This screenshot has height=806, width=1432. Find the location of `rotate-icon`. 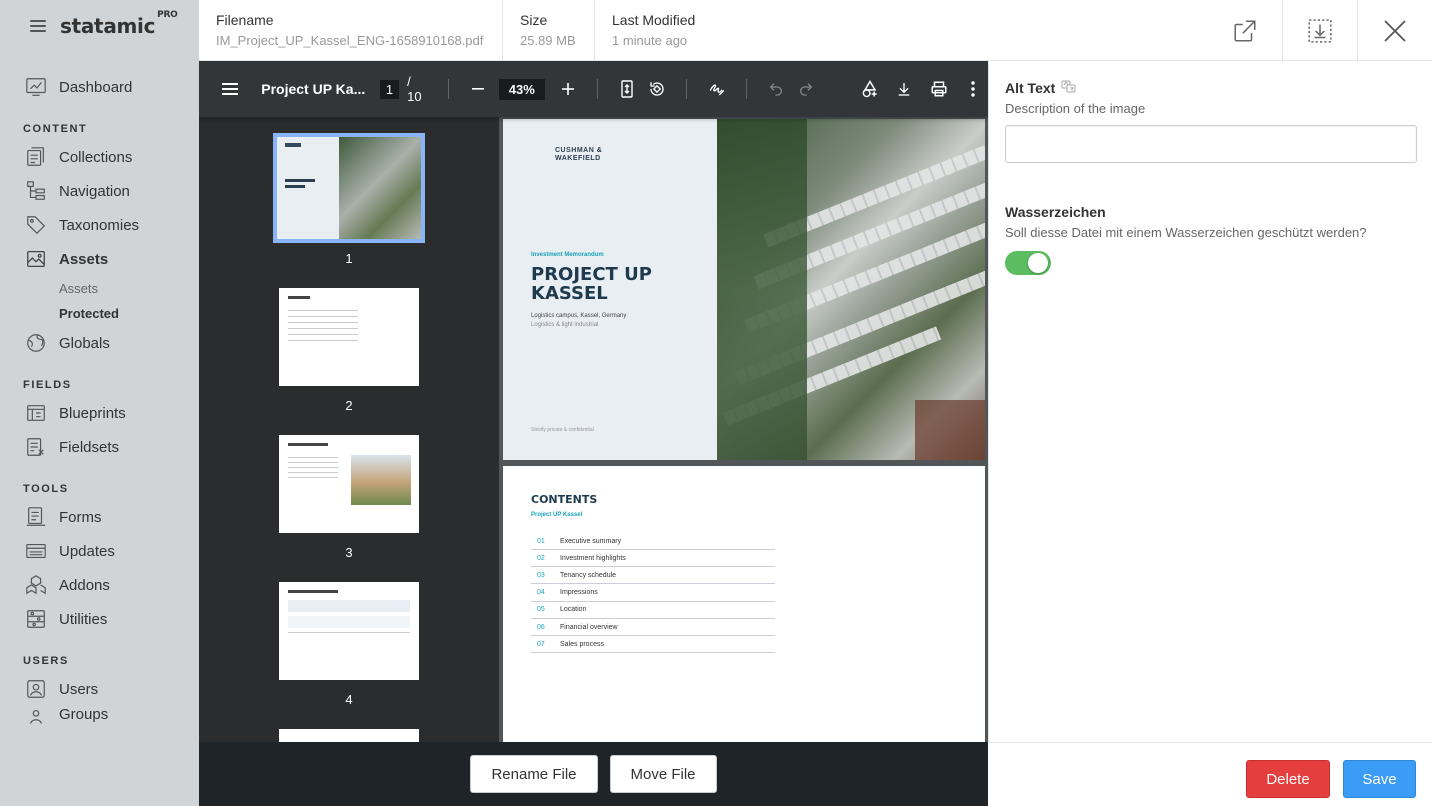

rotate-icon is located at coordinates (657, 89).